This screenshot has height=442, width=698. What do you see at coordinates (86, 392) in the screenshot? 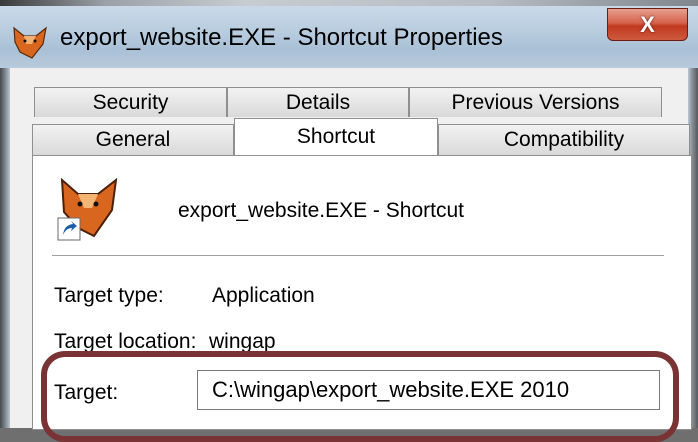
I see `target-label: Target:` at bounding box center [86, 392].